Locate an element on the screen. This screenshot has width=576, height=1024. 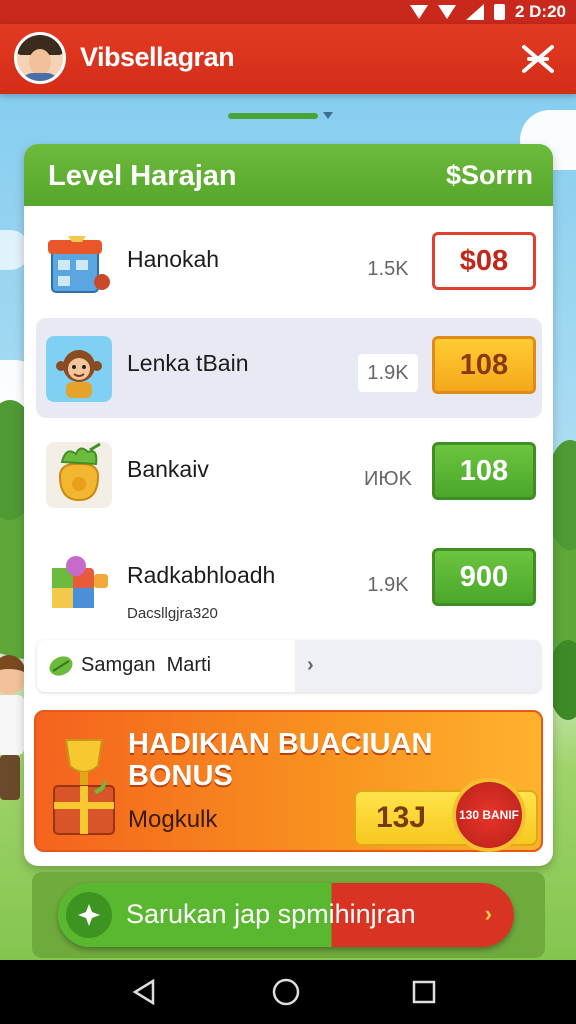
card-balance: $Sorrn is located at coordinates (489, 175).